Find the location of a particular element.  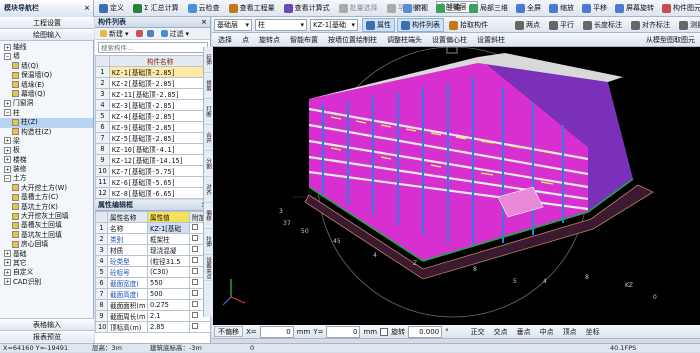

y-input: 0 is located at coordinates (343, 331).